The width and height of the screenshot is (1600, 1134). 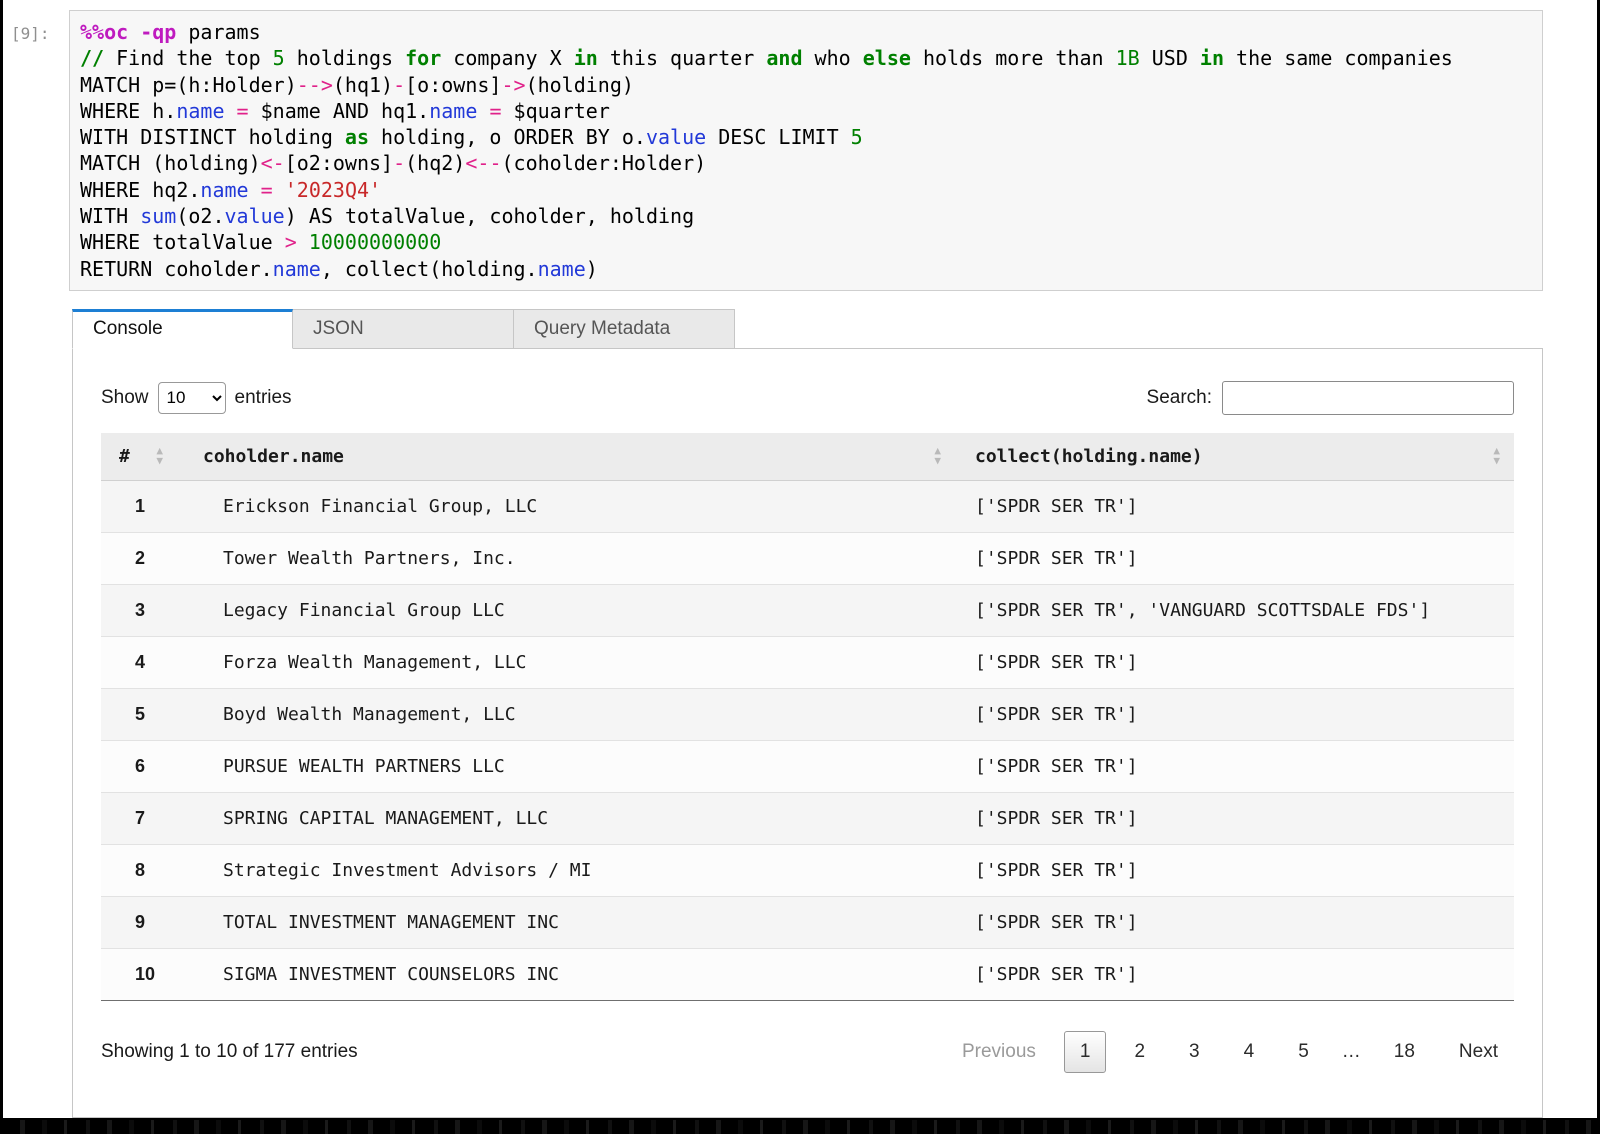 What do you see at coordinates (182, 328) in the screenshot?
I see `tab-console: Console` at bounding box center [182, 328].